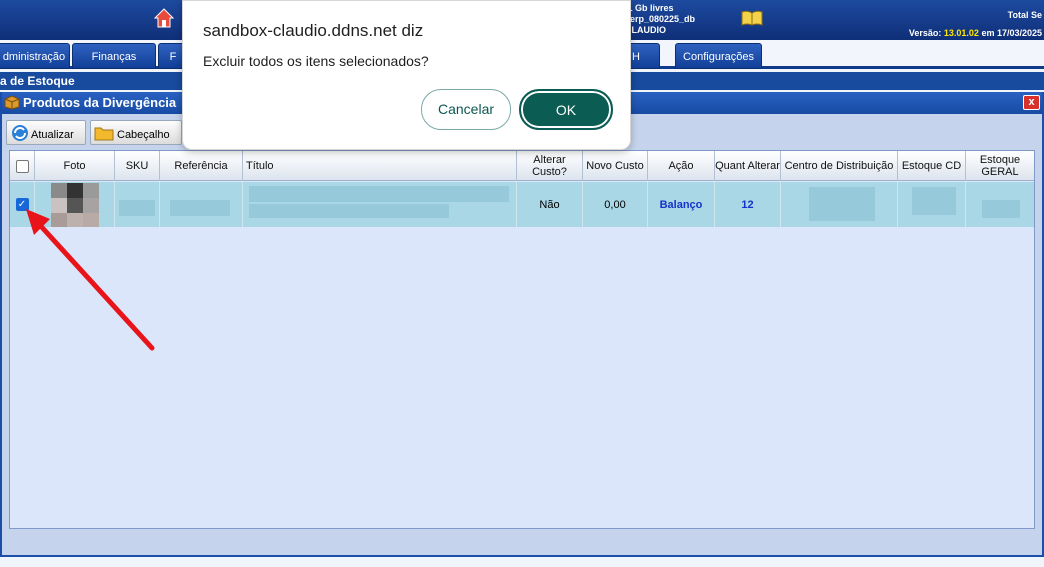 The height and width of the screenshot is (567, 1044). I want to click on acao-cell: Balanço, so click(681, 204).